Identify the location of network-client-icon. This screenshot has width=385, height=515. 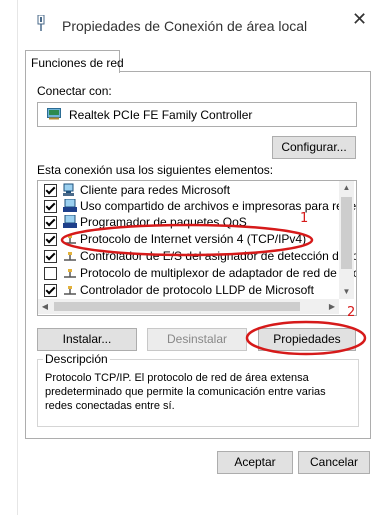
(68, 189).